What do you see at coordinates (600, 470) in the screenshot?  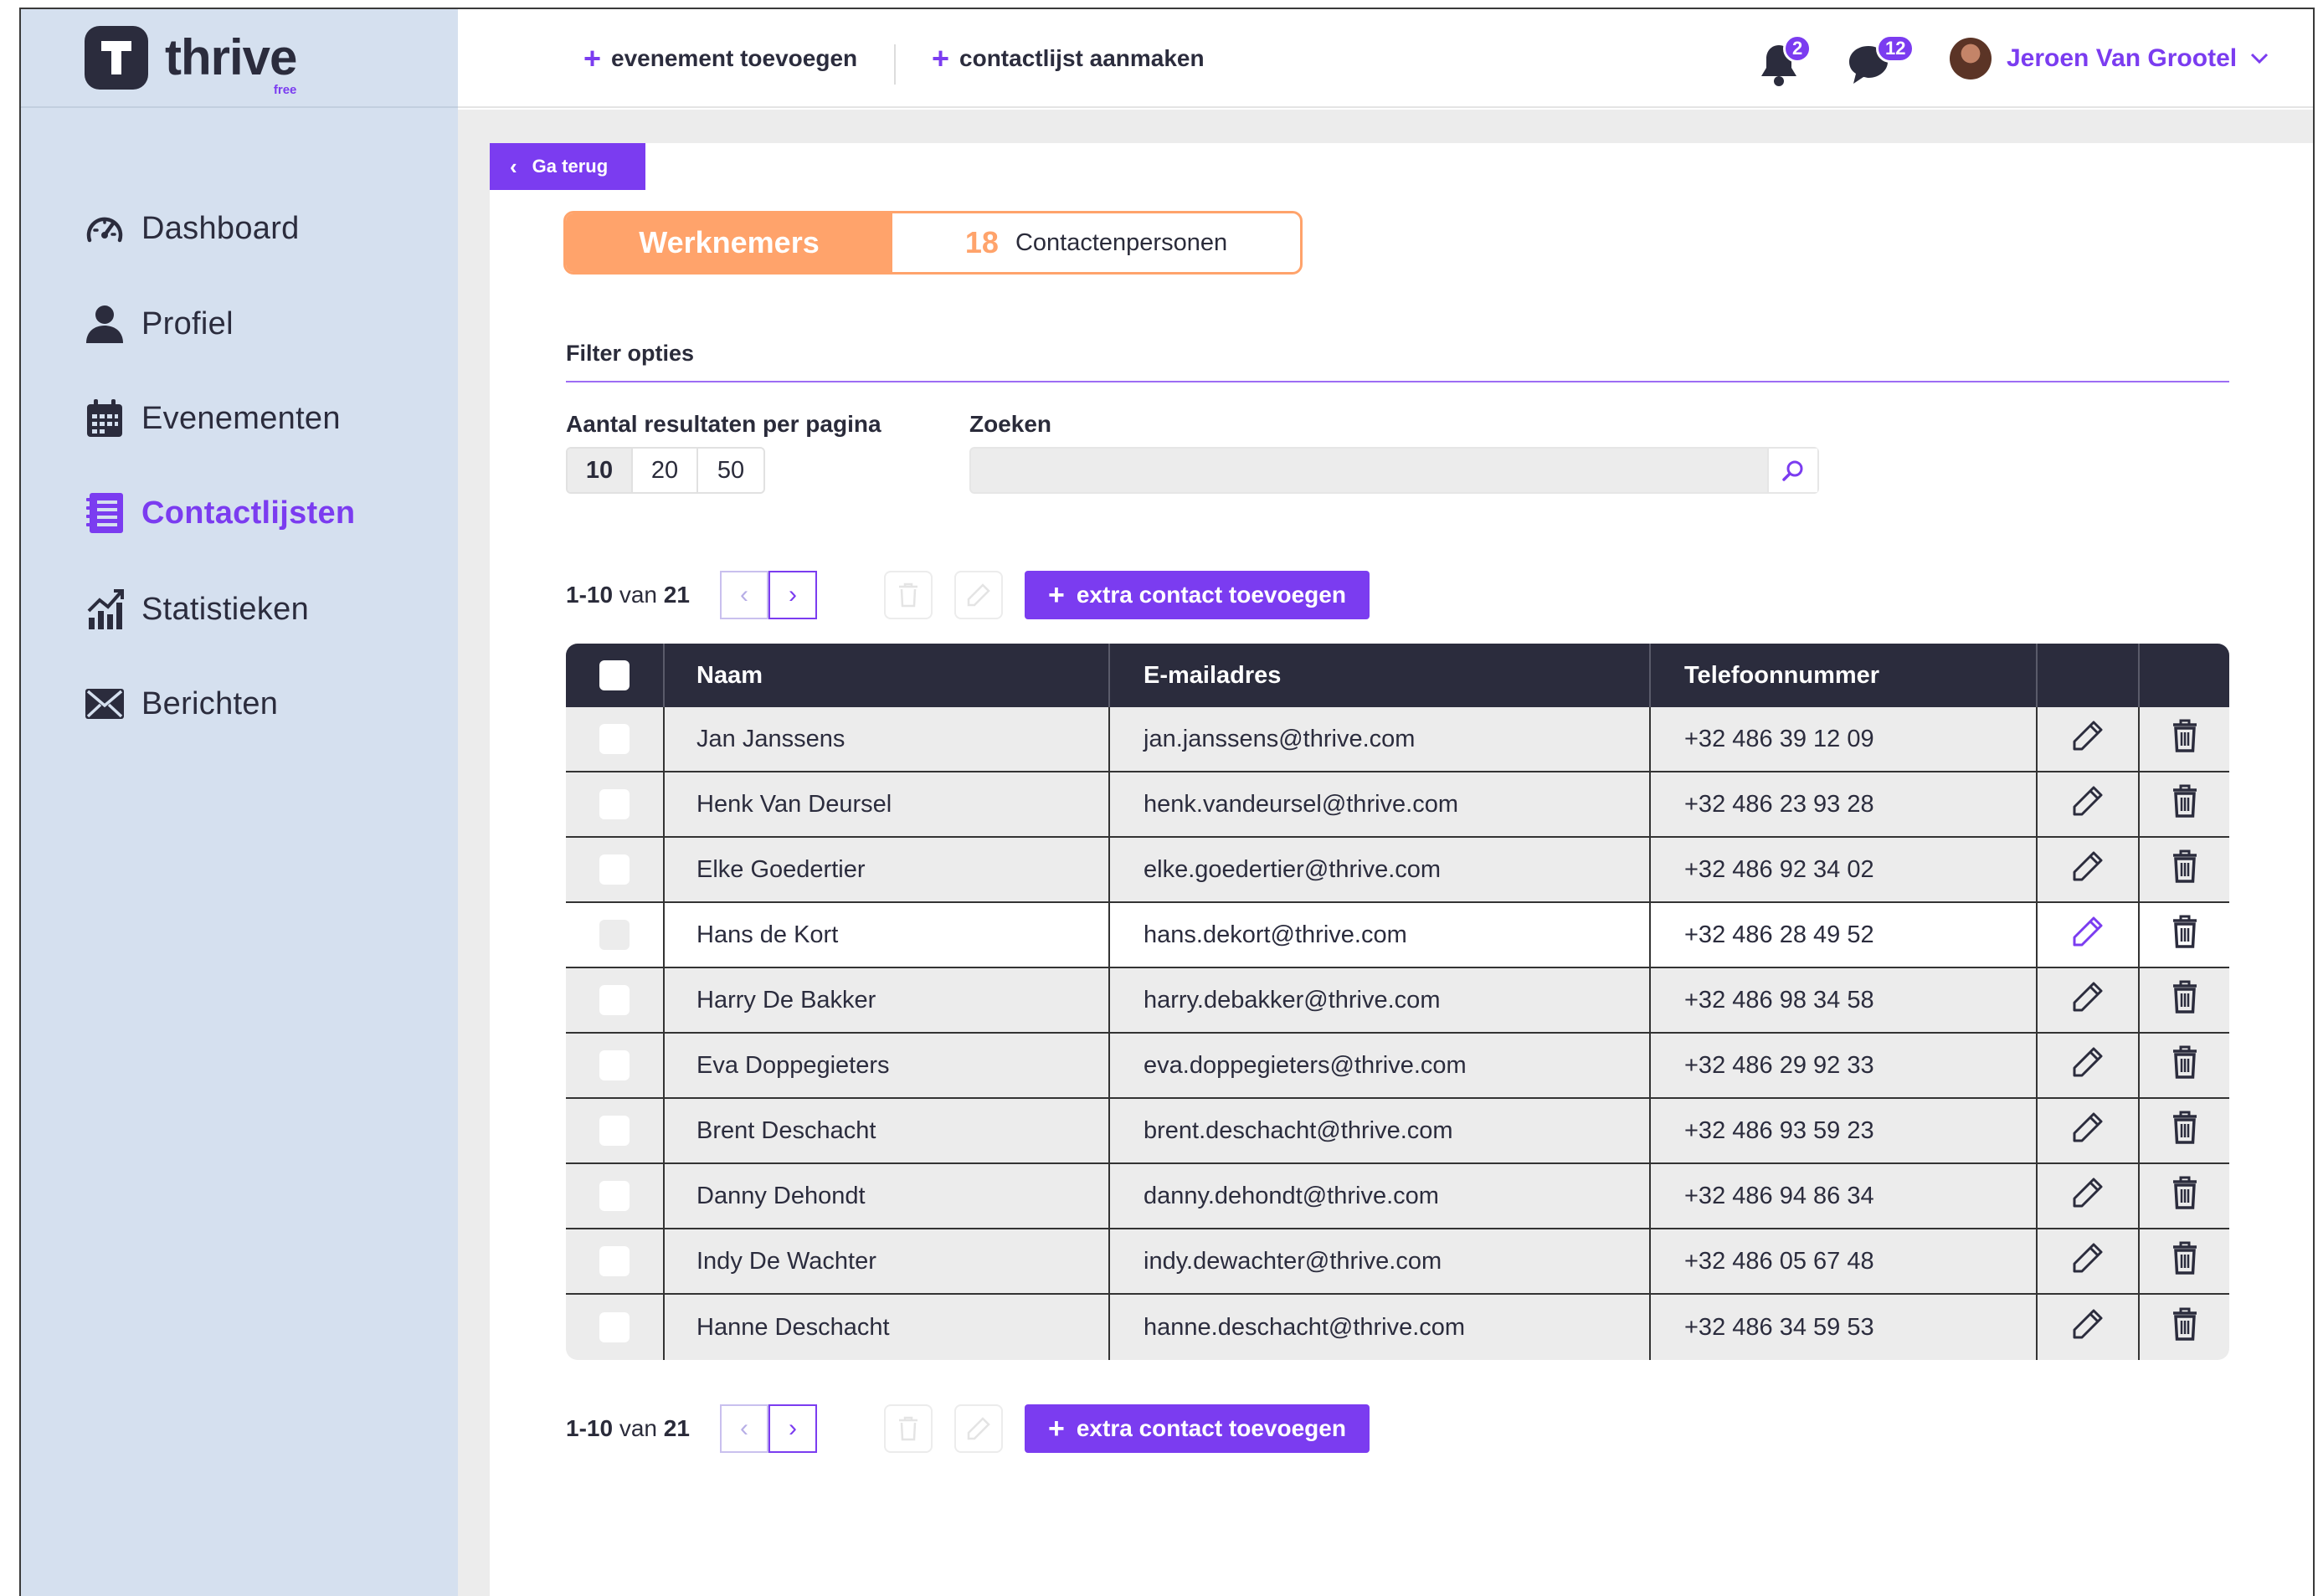 I see `per-page-option-10: 10` at bounding box center [600, 470].